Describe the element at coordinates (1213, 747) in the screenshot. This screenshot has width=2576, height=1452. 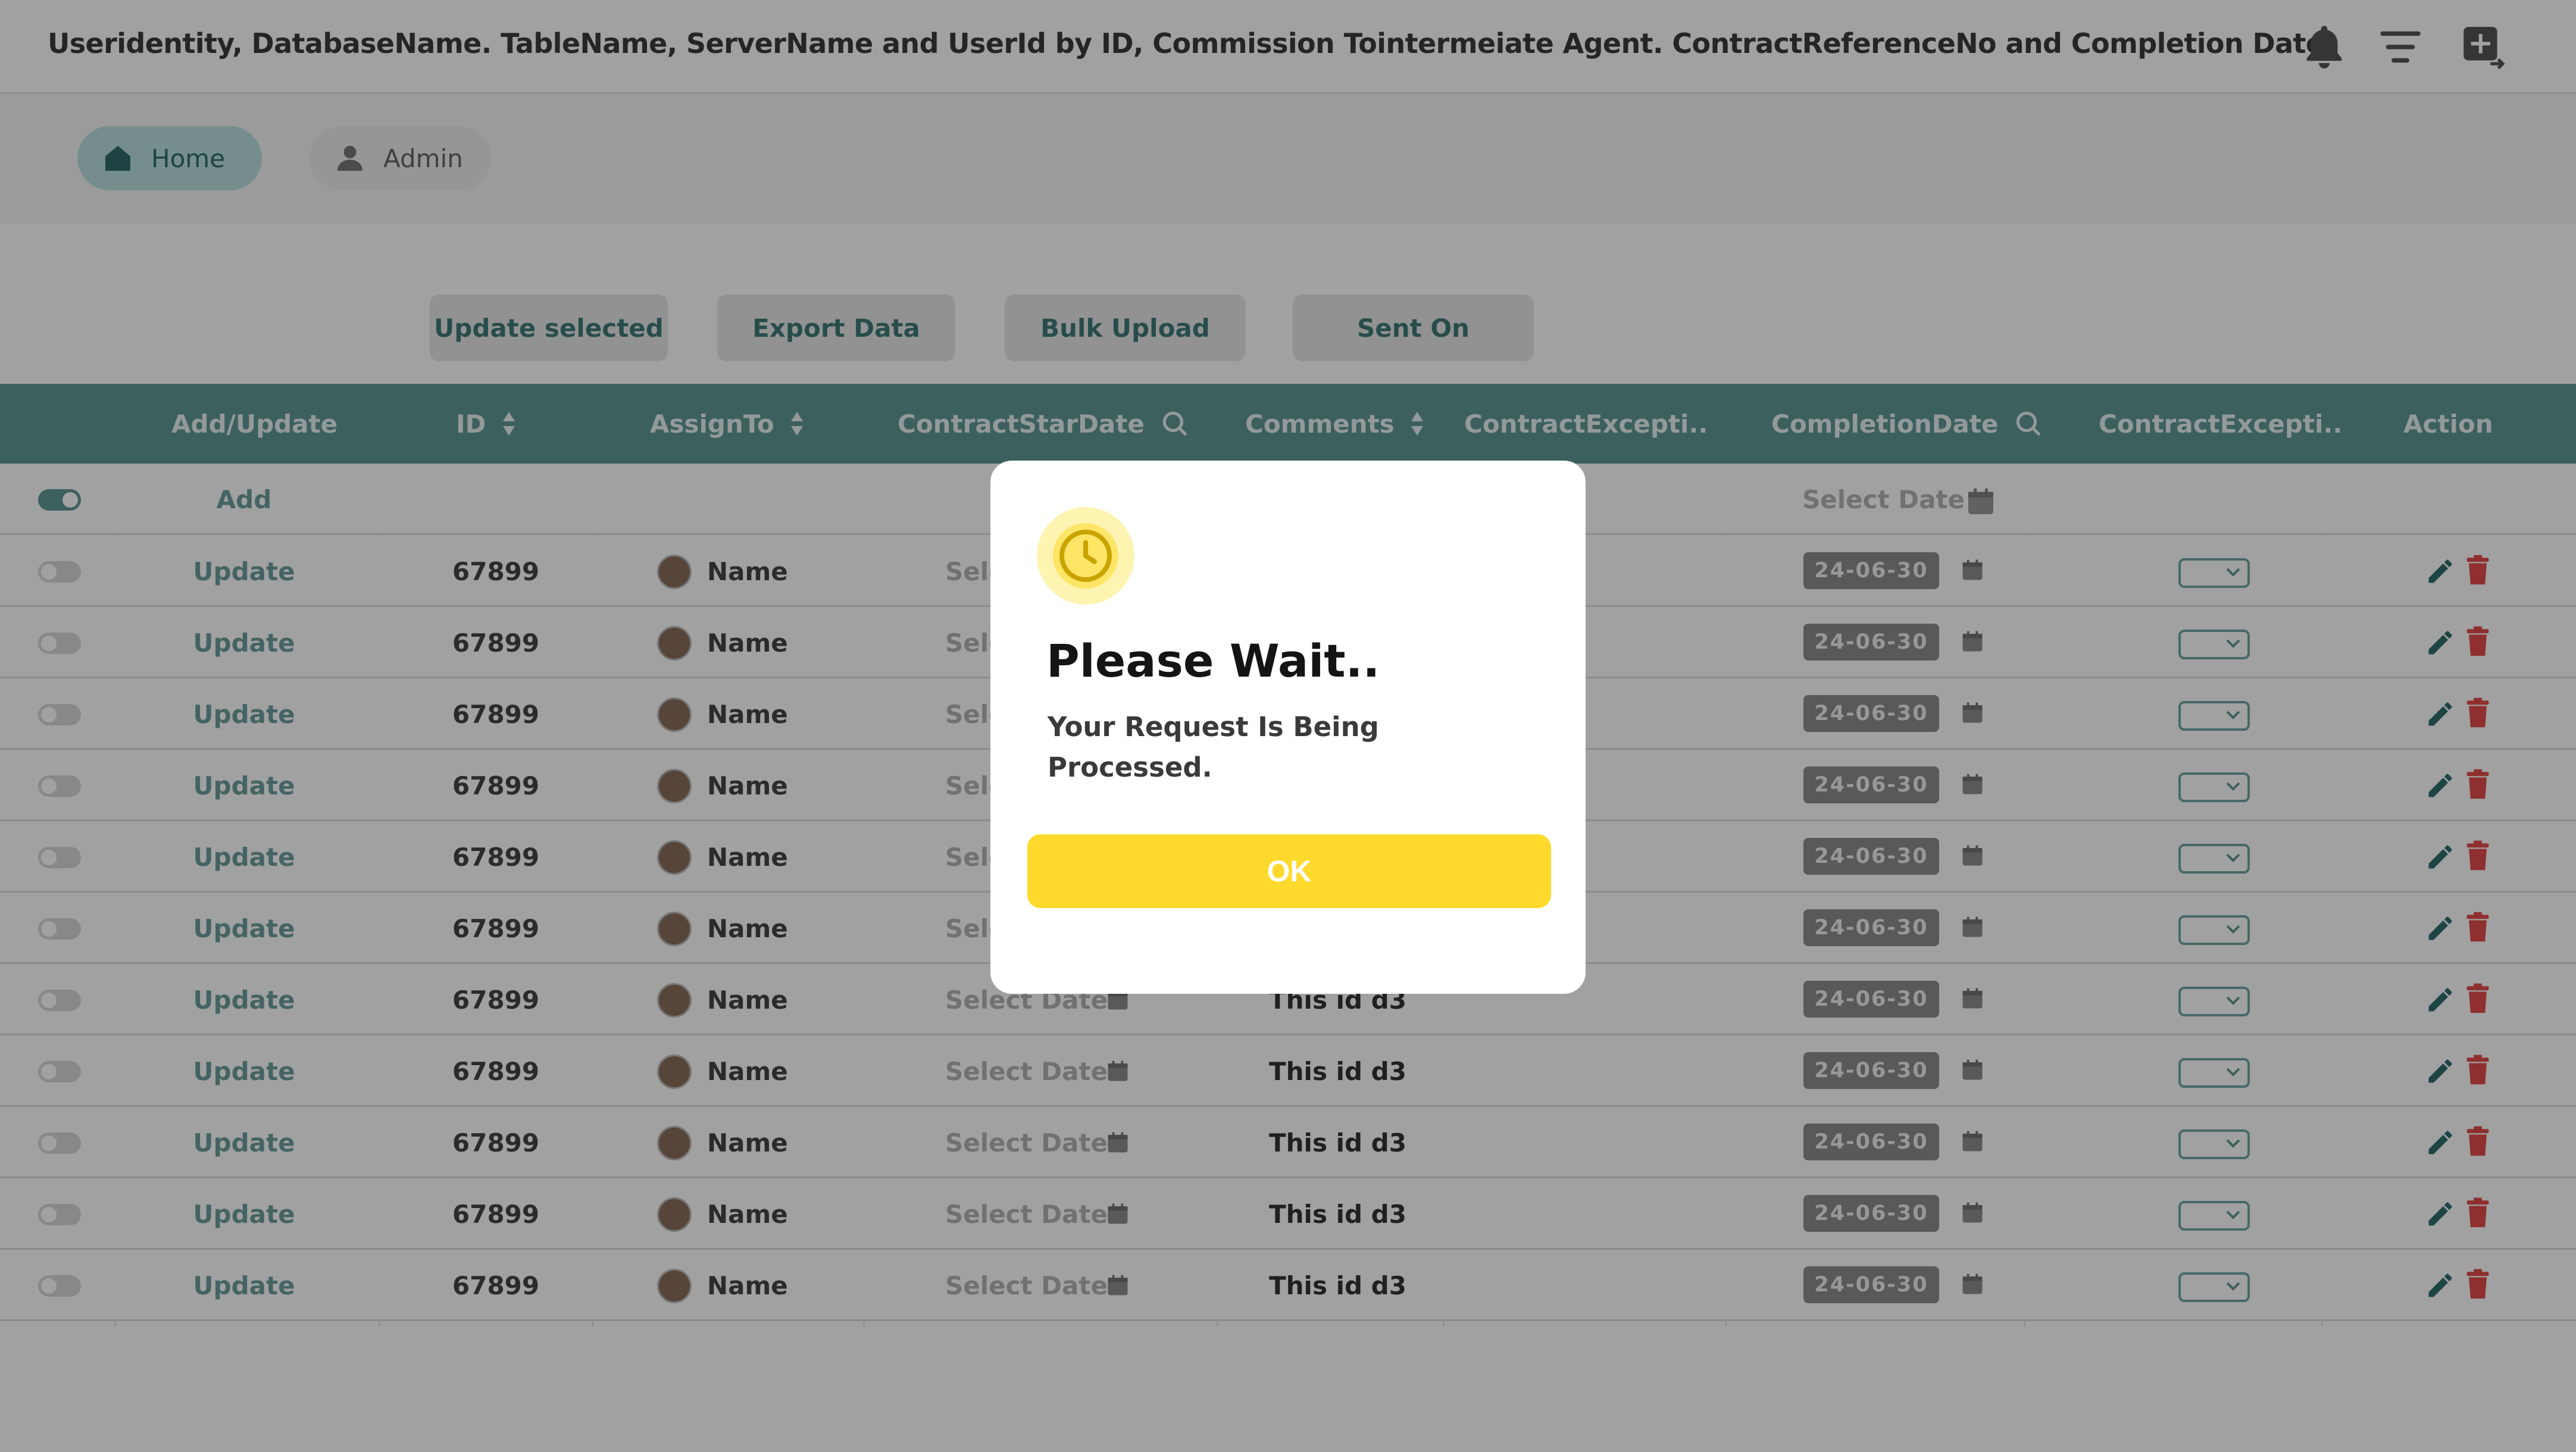
I see `dialog-message: Your Request Is Being Processed.` at that location.